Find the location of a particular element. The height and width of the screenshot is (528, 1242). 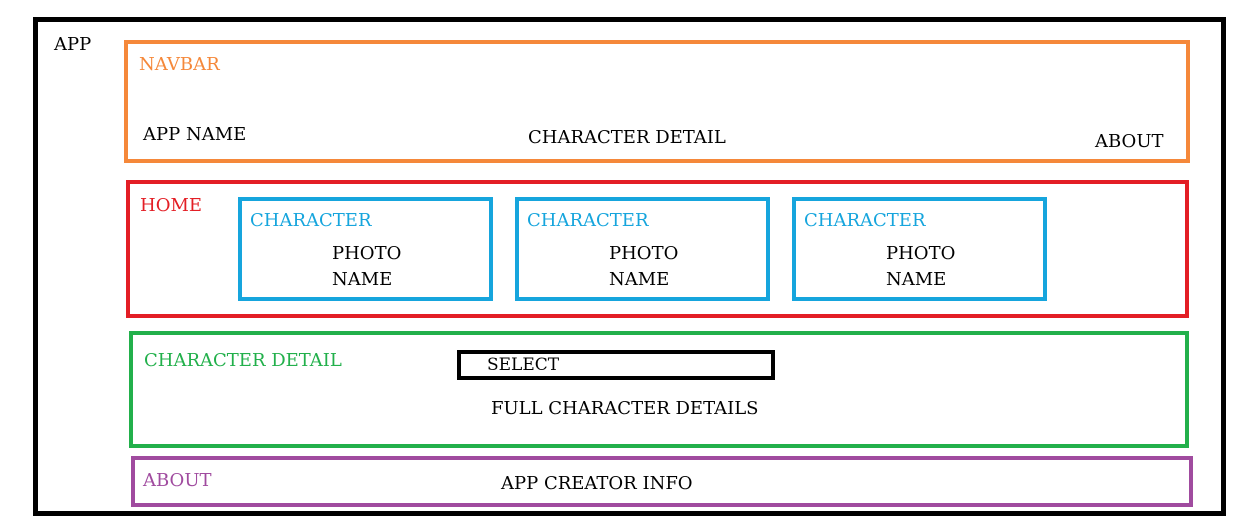

app-label: APP is located at coordinates (73, 44).